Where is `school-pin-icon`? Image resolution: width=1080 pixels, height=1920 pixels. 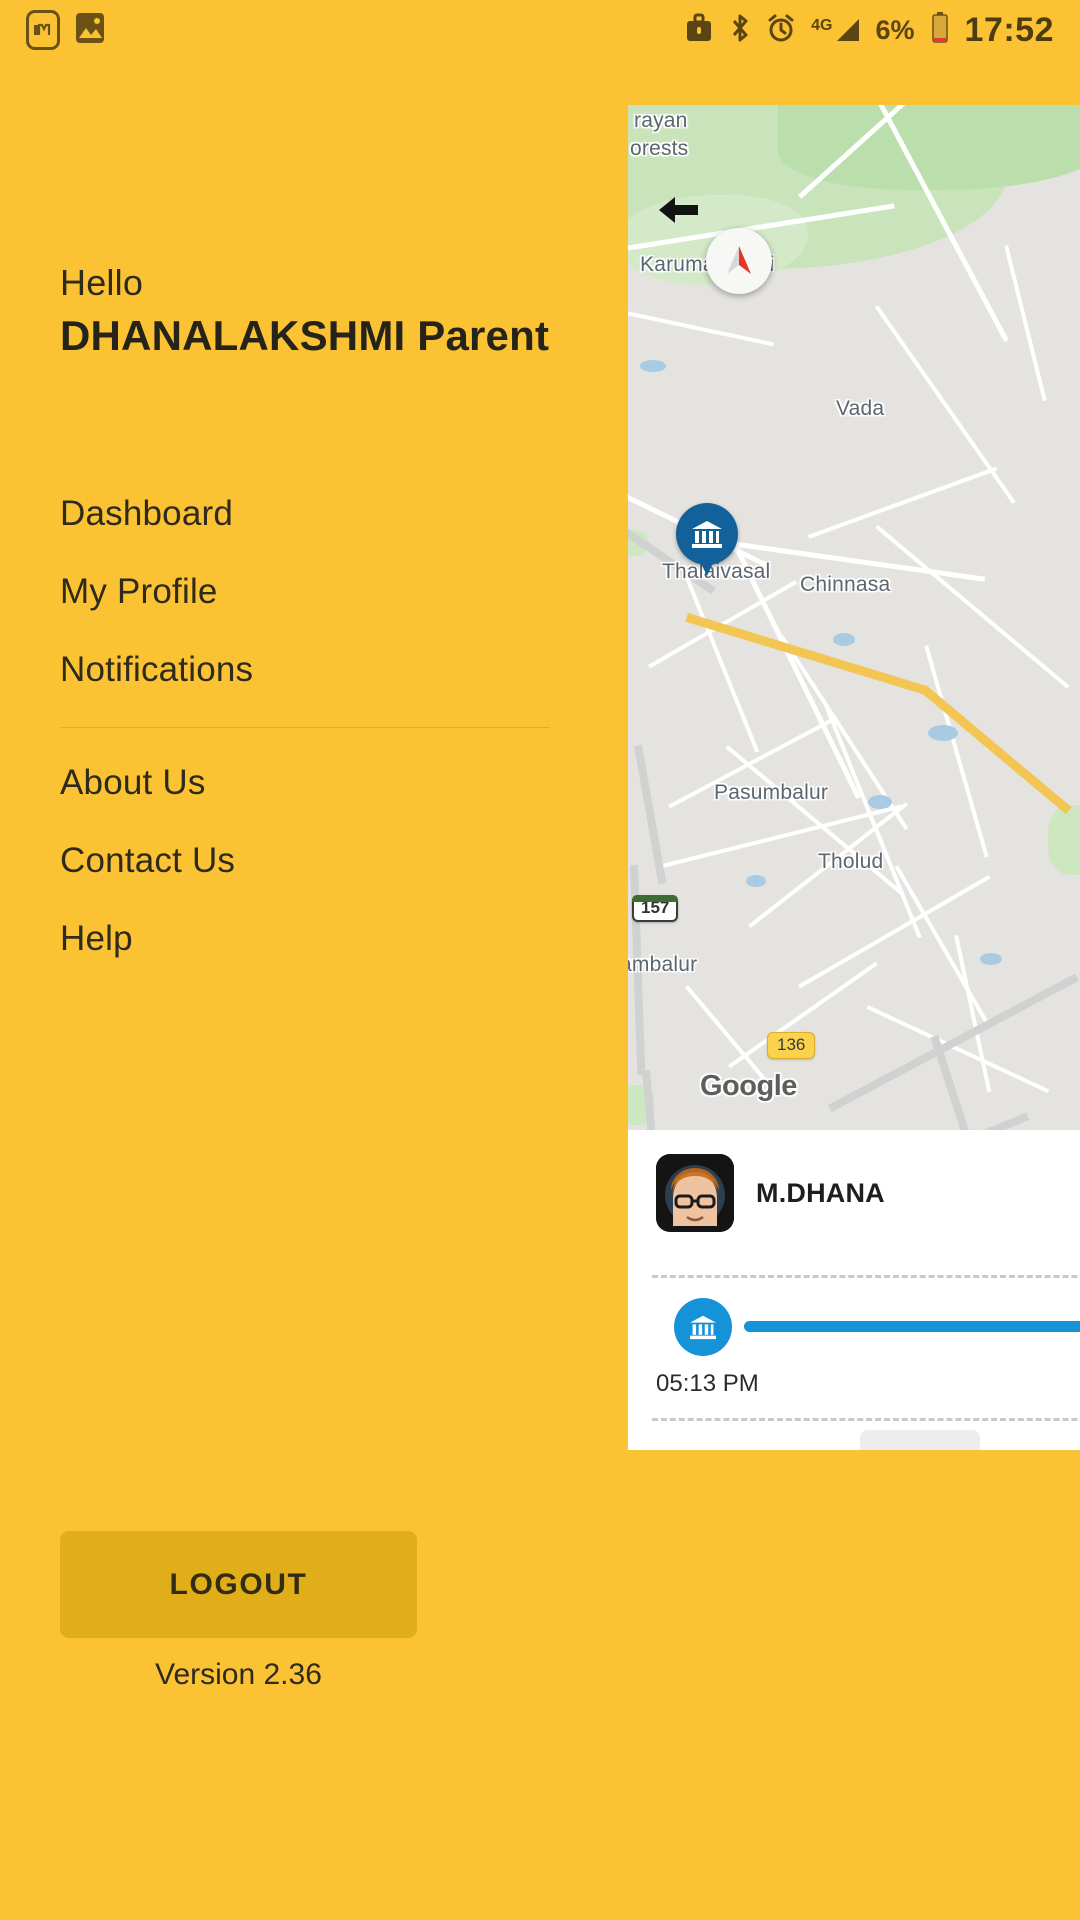
school-pin-icon is located at coordinates (707, 539).